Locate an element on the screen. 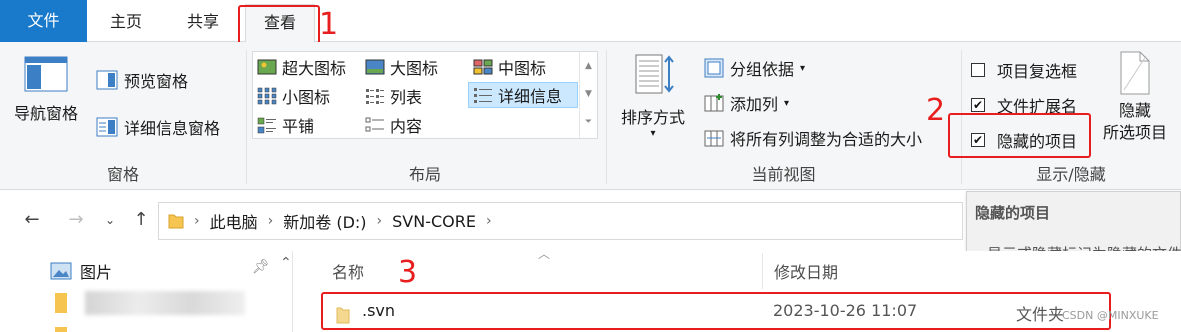 This screenshot has width=1181, height=332. layout-list-label: 列表 is located at coordinates (406, 97).